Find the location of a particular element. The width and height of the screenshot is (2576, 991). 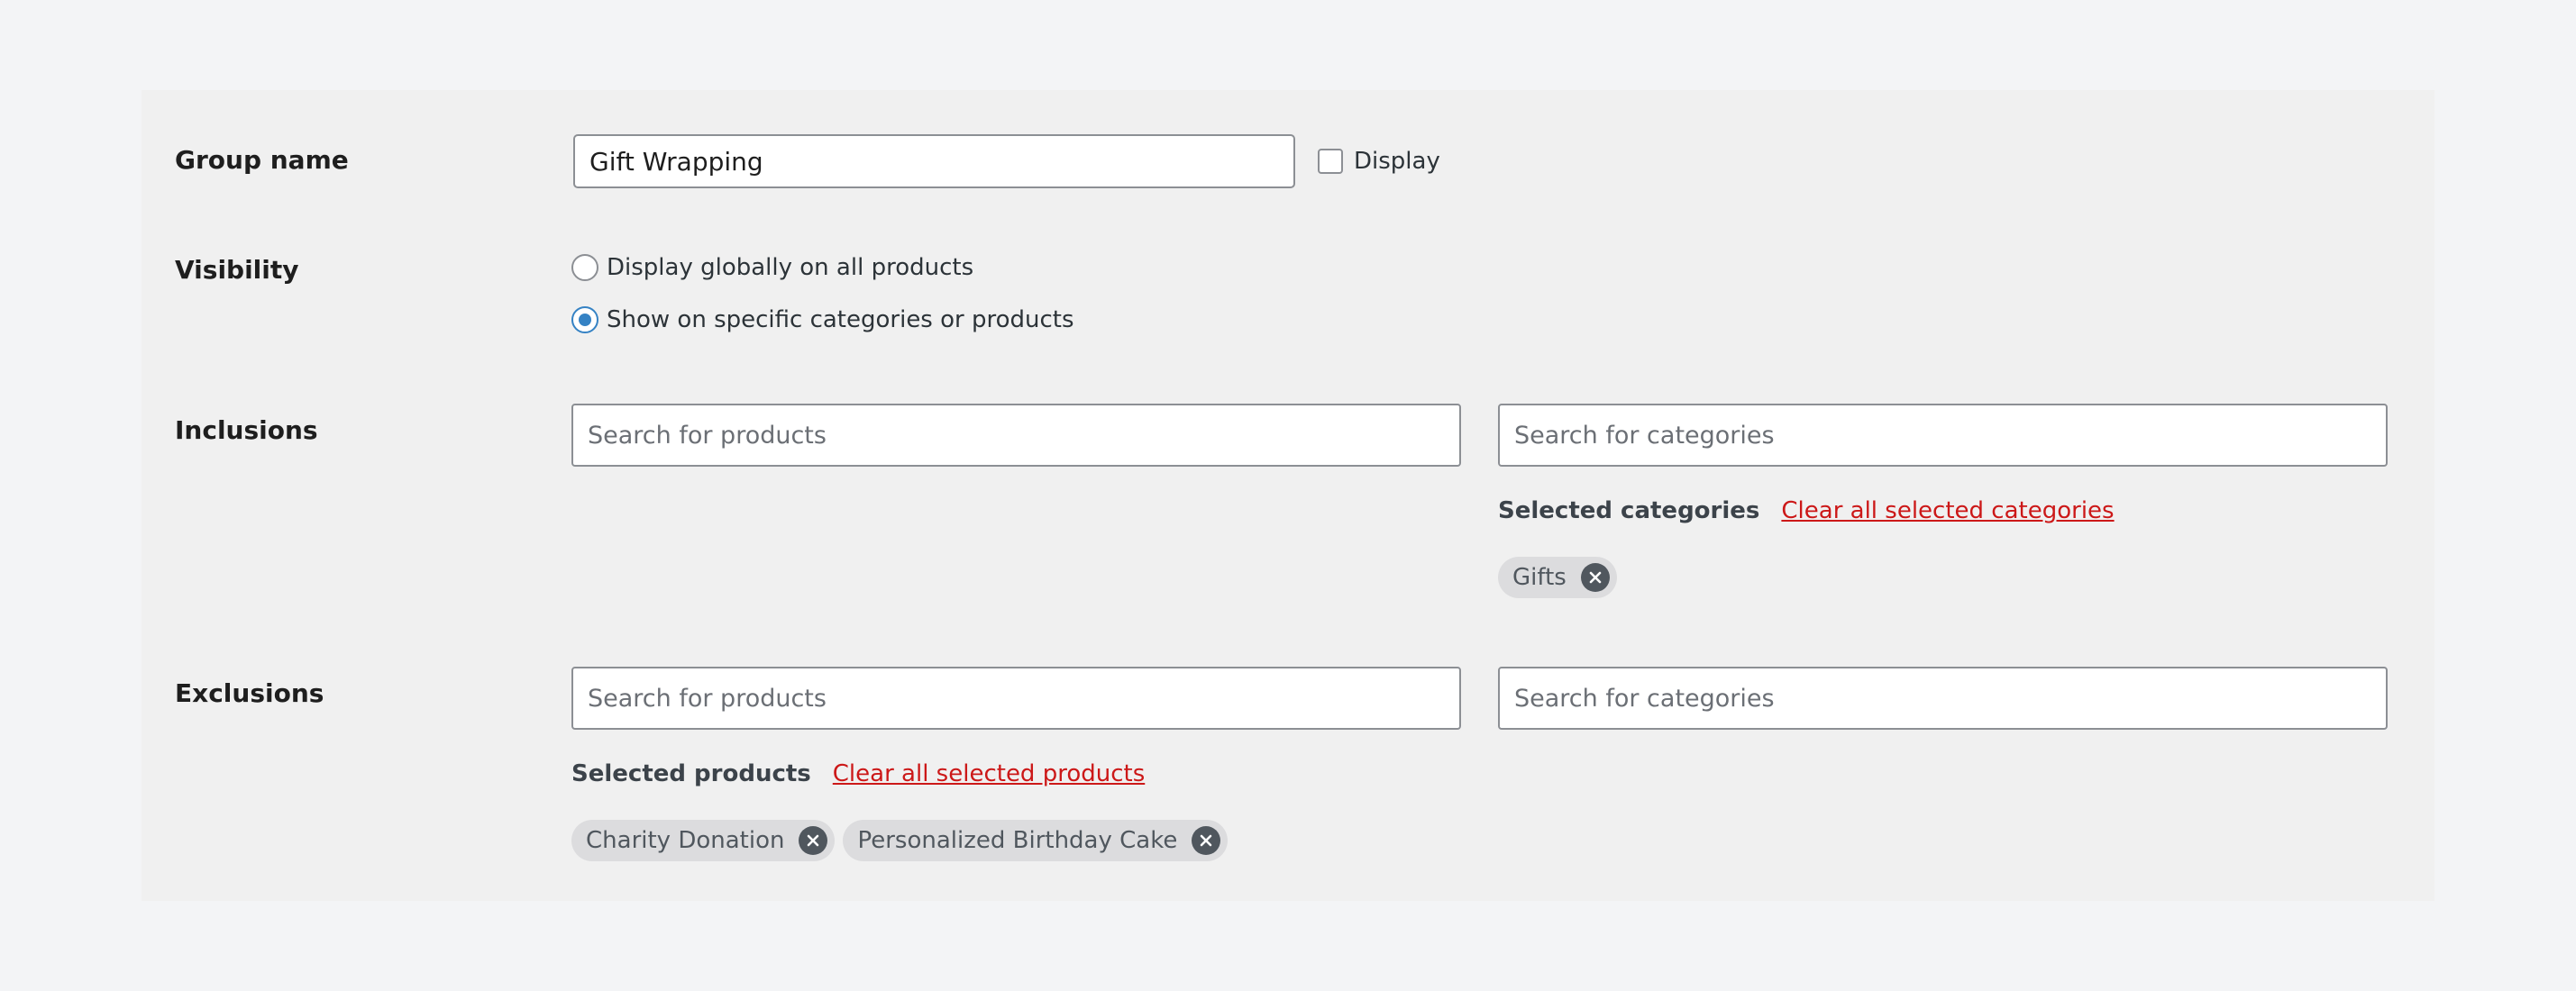

visibility-option-specific-label: Show on specific categories or products is located at coordinates (840, 319).